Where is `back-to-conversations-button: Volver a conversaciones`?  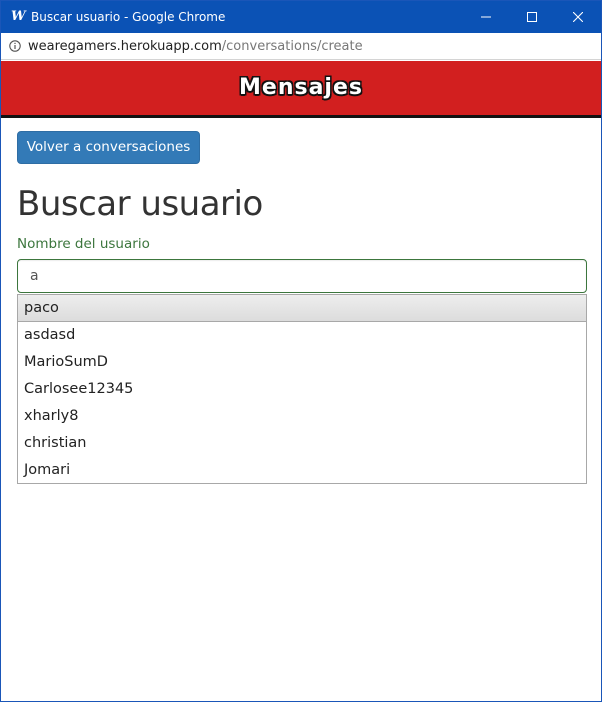 back-to-conversations-button: Volver a conversaciones is located at coordinates (108, 147).